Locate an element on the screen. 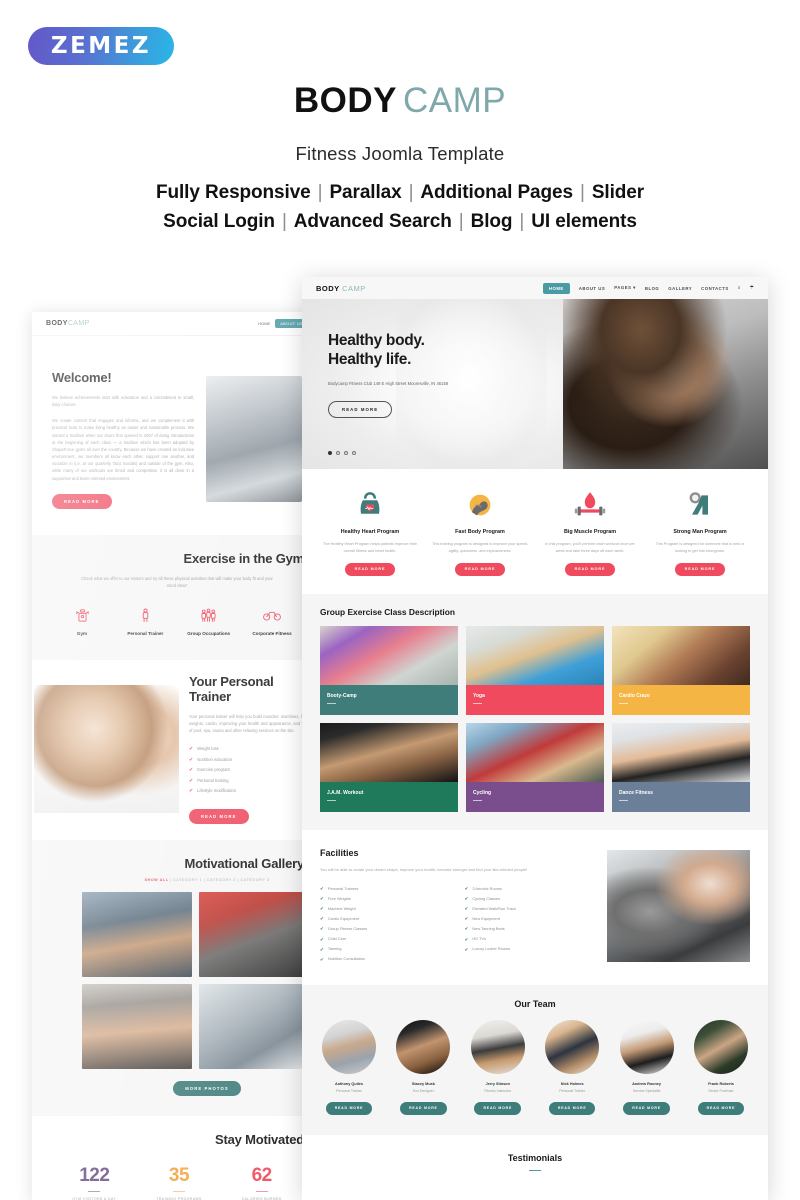 The width and height of the screenshot is (800, 1200). list-item: ✔ Group Fitness Classes is located at coordinates (384, 929).